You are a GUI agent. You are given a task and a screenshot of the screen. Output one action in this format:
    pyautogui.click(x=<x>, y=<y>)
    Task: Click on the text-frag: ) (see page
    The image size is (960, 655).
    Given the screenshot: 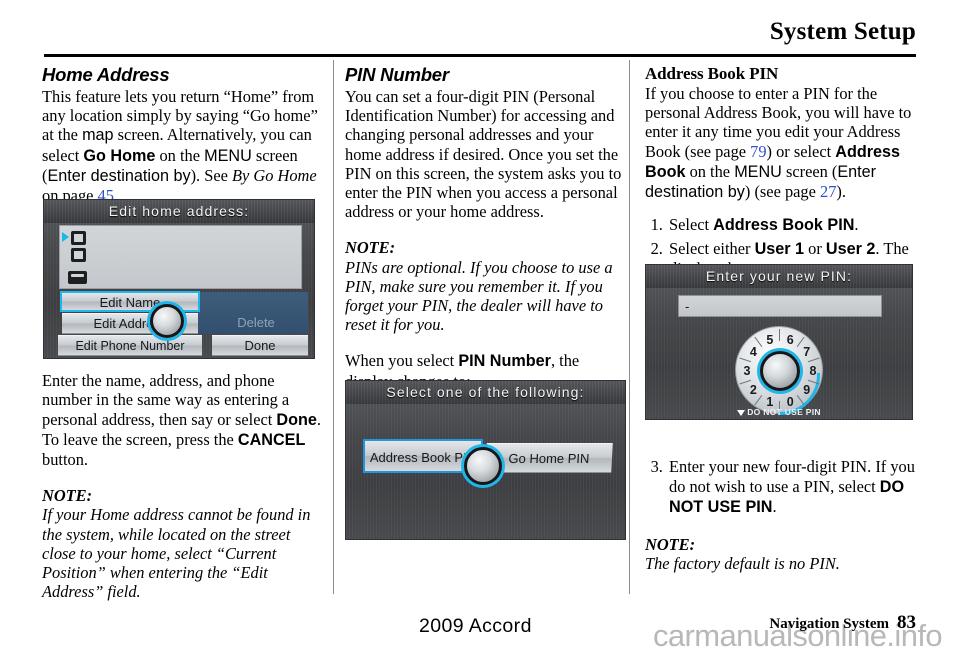 What is the action you would take?
    pyautogui.click(x=782, y=192)
    